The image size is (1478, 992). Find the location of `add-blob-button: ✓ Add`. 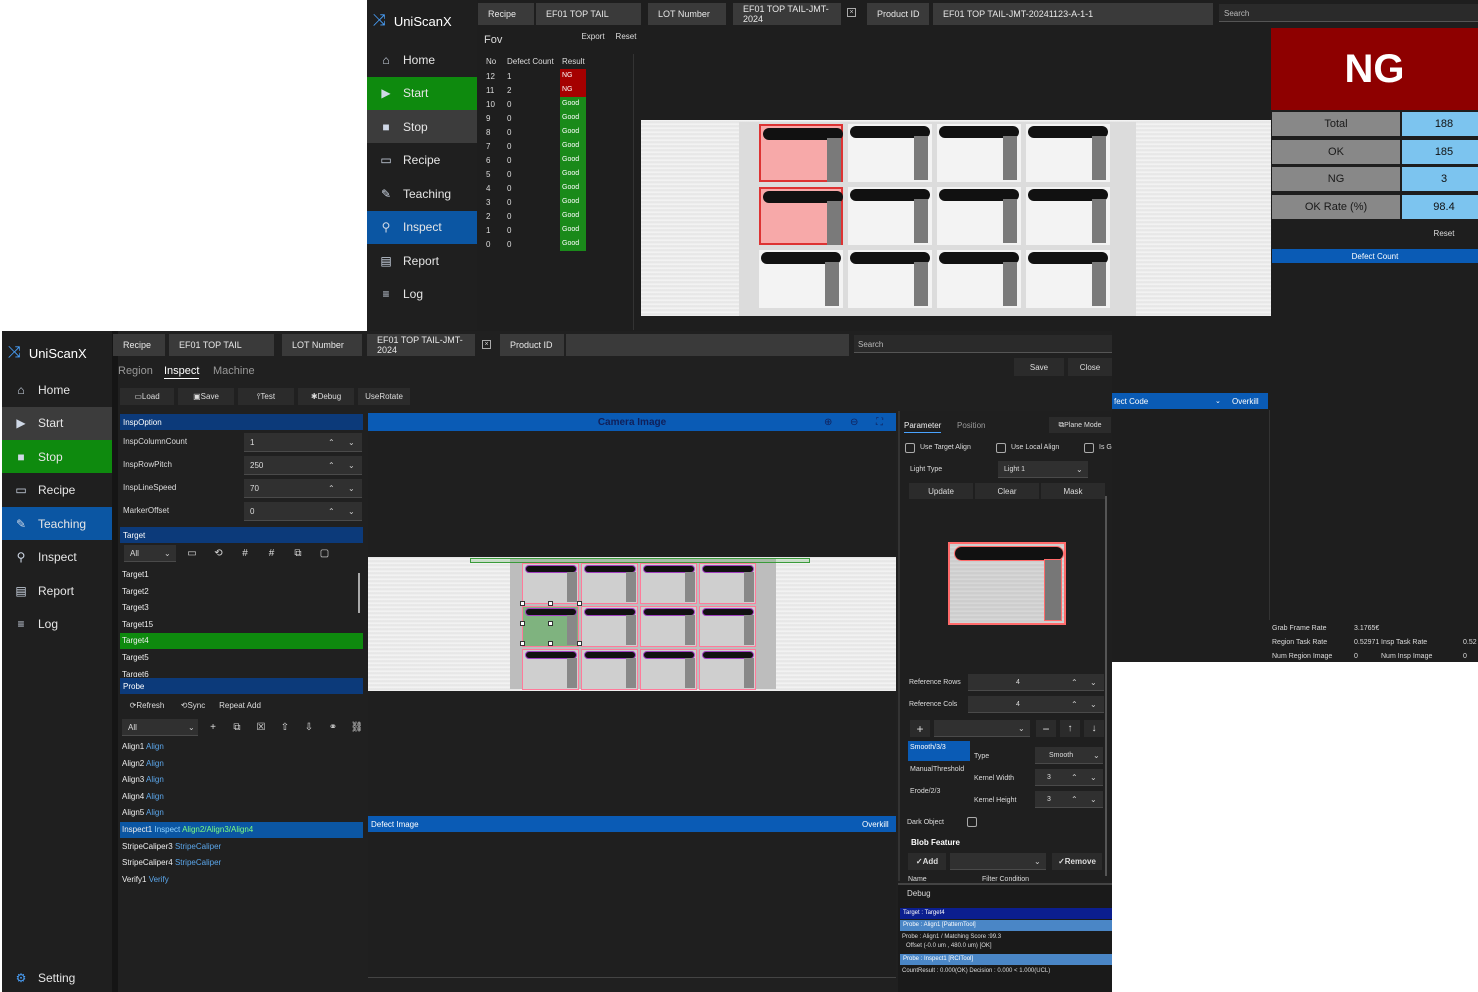

add-blob-button: ✓ Add is located at coordinates (927, 861).